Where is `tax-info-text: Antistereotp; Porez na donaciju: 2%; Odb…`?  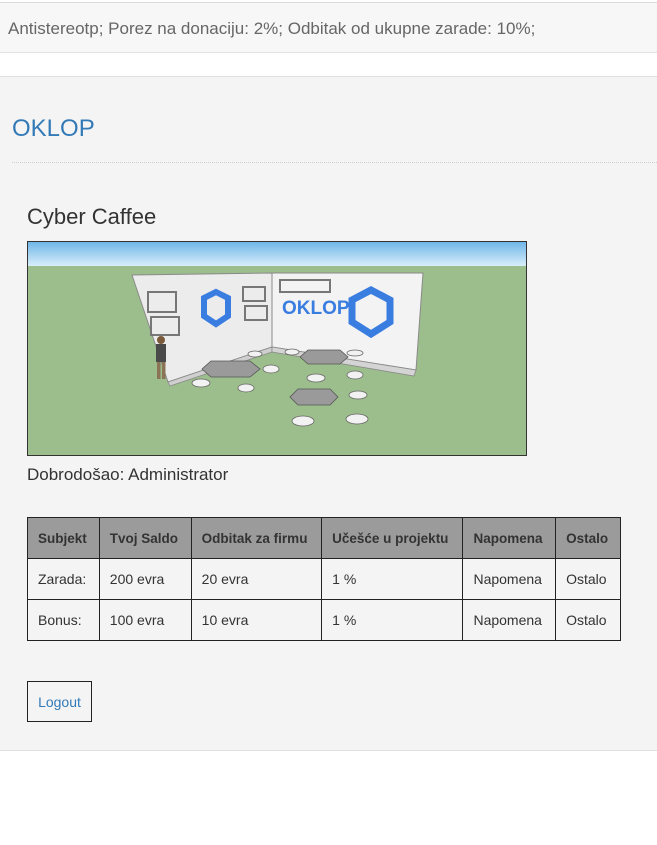
tax-info-text: Antistereotp; Porez na donaciju: 2%; Odb… is located at coordinates (272, 28).